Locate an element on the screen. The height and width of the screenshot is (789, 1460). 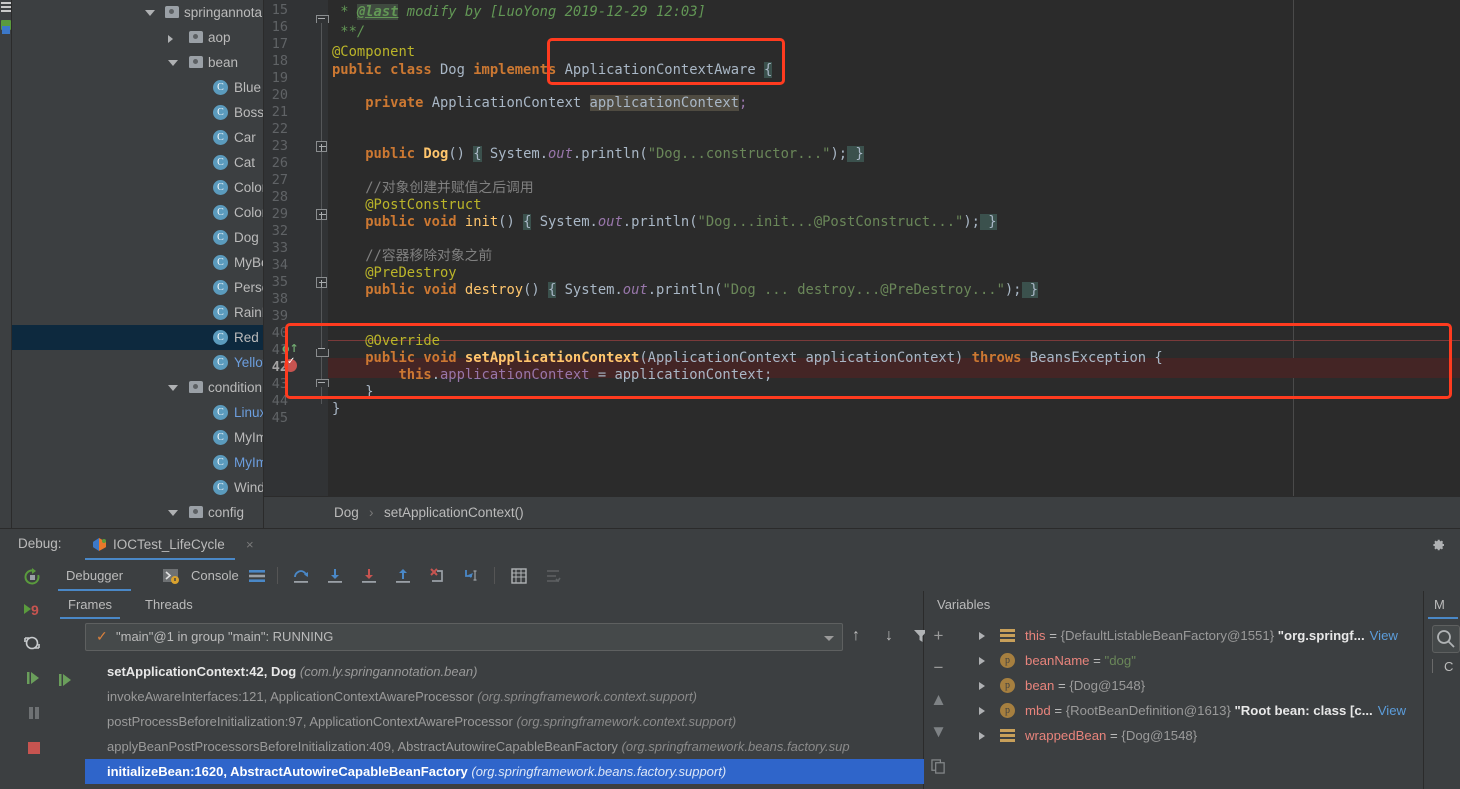
code-line: **/ is located at coordinates (348, 32).